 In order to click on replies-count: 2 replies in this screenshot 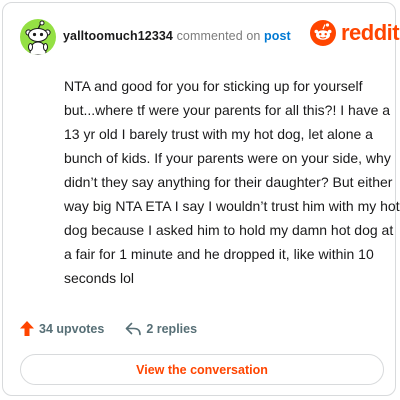, I will do `click(172, 328)`.